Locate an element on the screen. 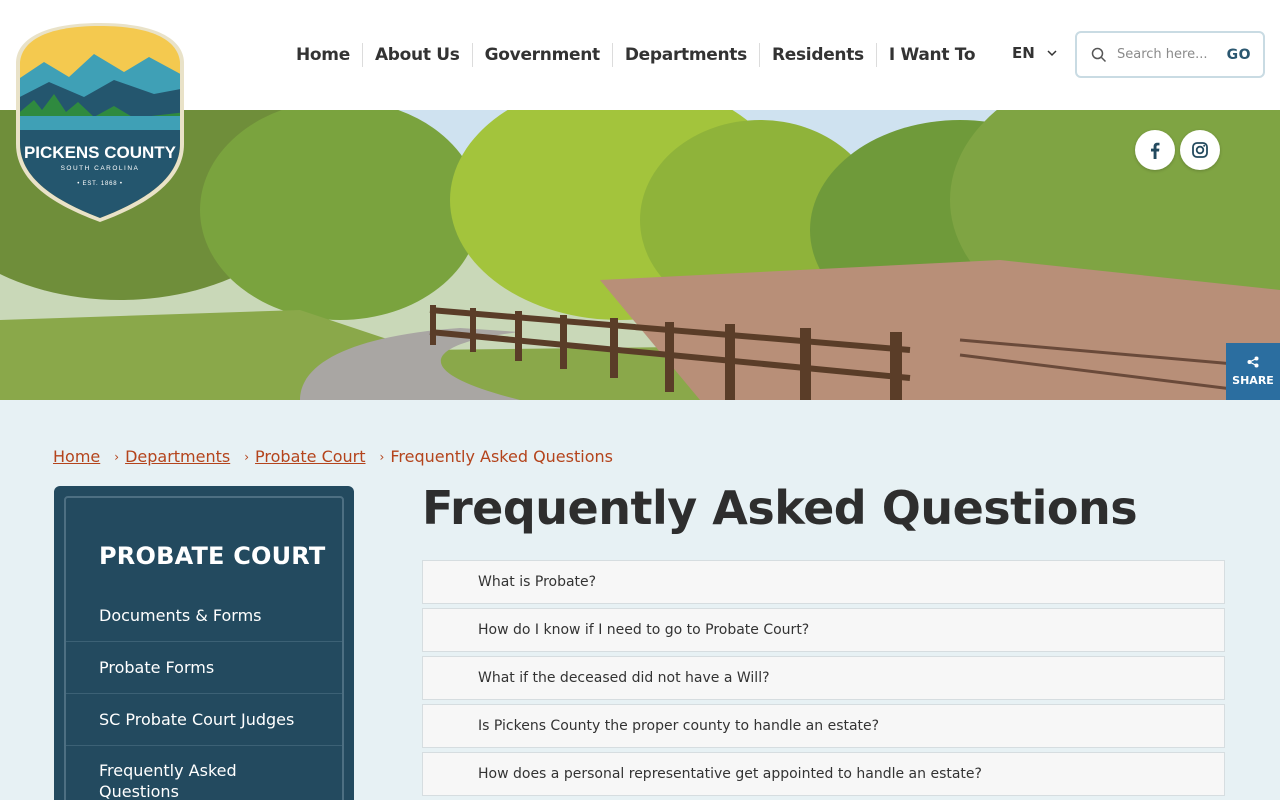 The image size is (1280, 800). breadcrumb-probate-court: Probate Court is located at coordinates (310, 456).